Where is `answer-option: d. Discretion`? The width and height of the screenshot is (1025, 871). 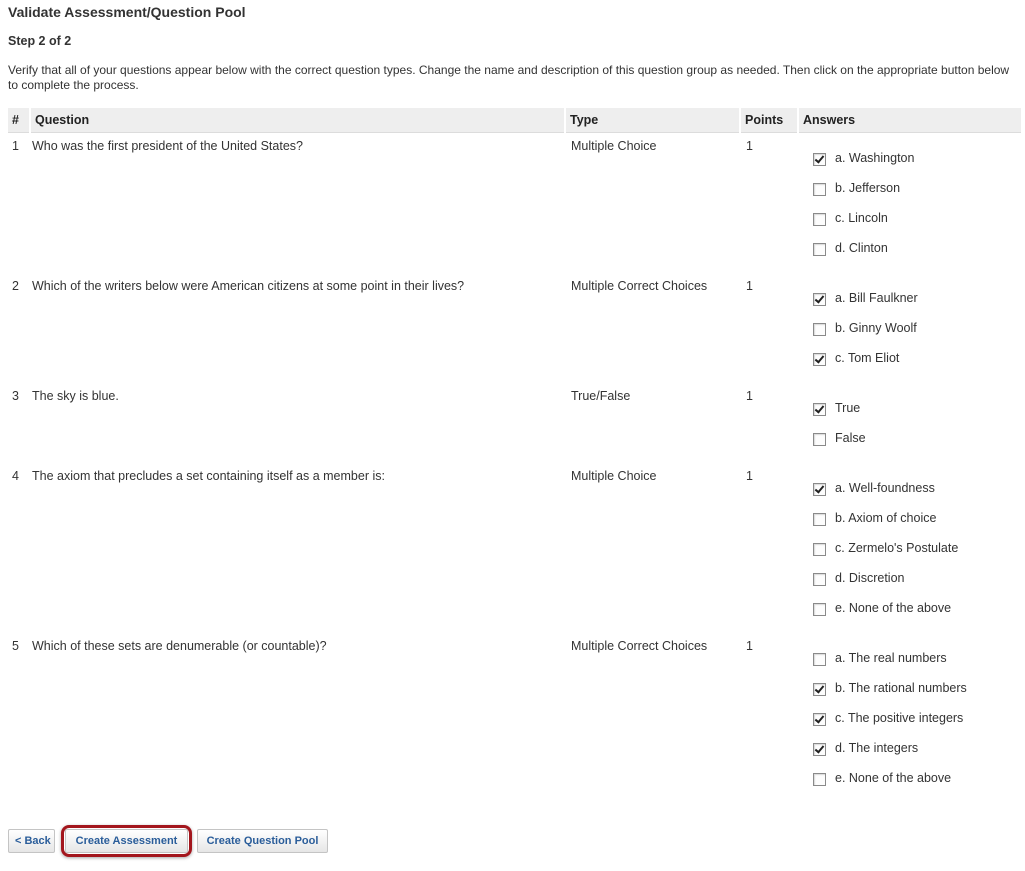 answer-option: d. Discretion is located at coordinates (917, 584).